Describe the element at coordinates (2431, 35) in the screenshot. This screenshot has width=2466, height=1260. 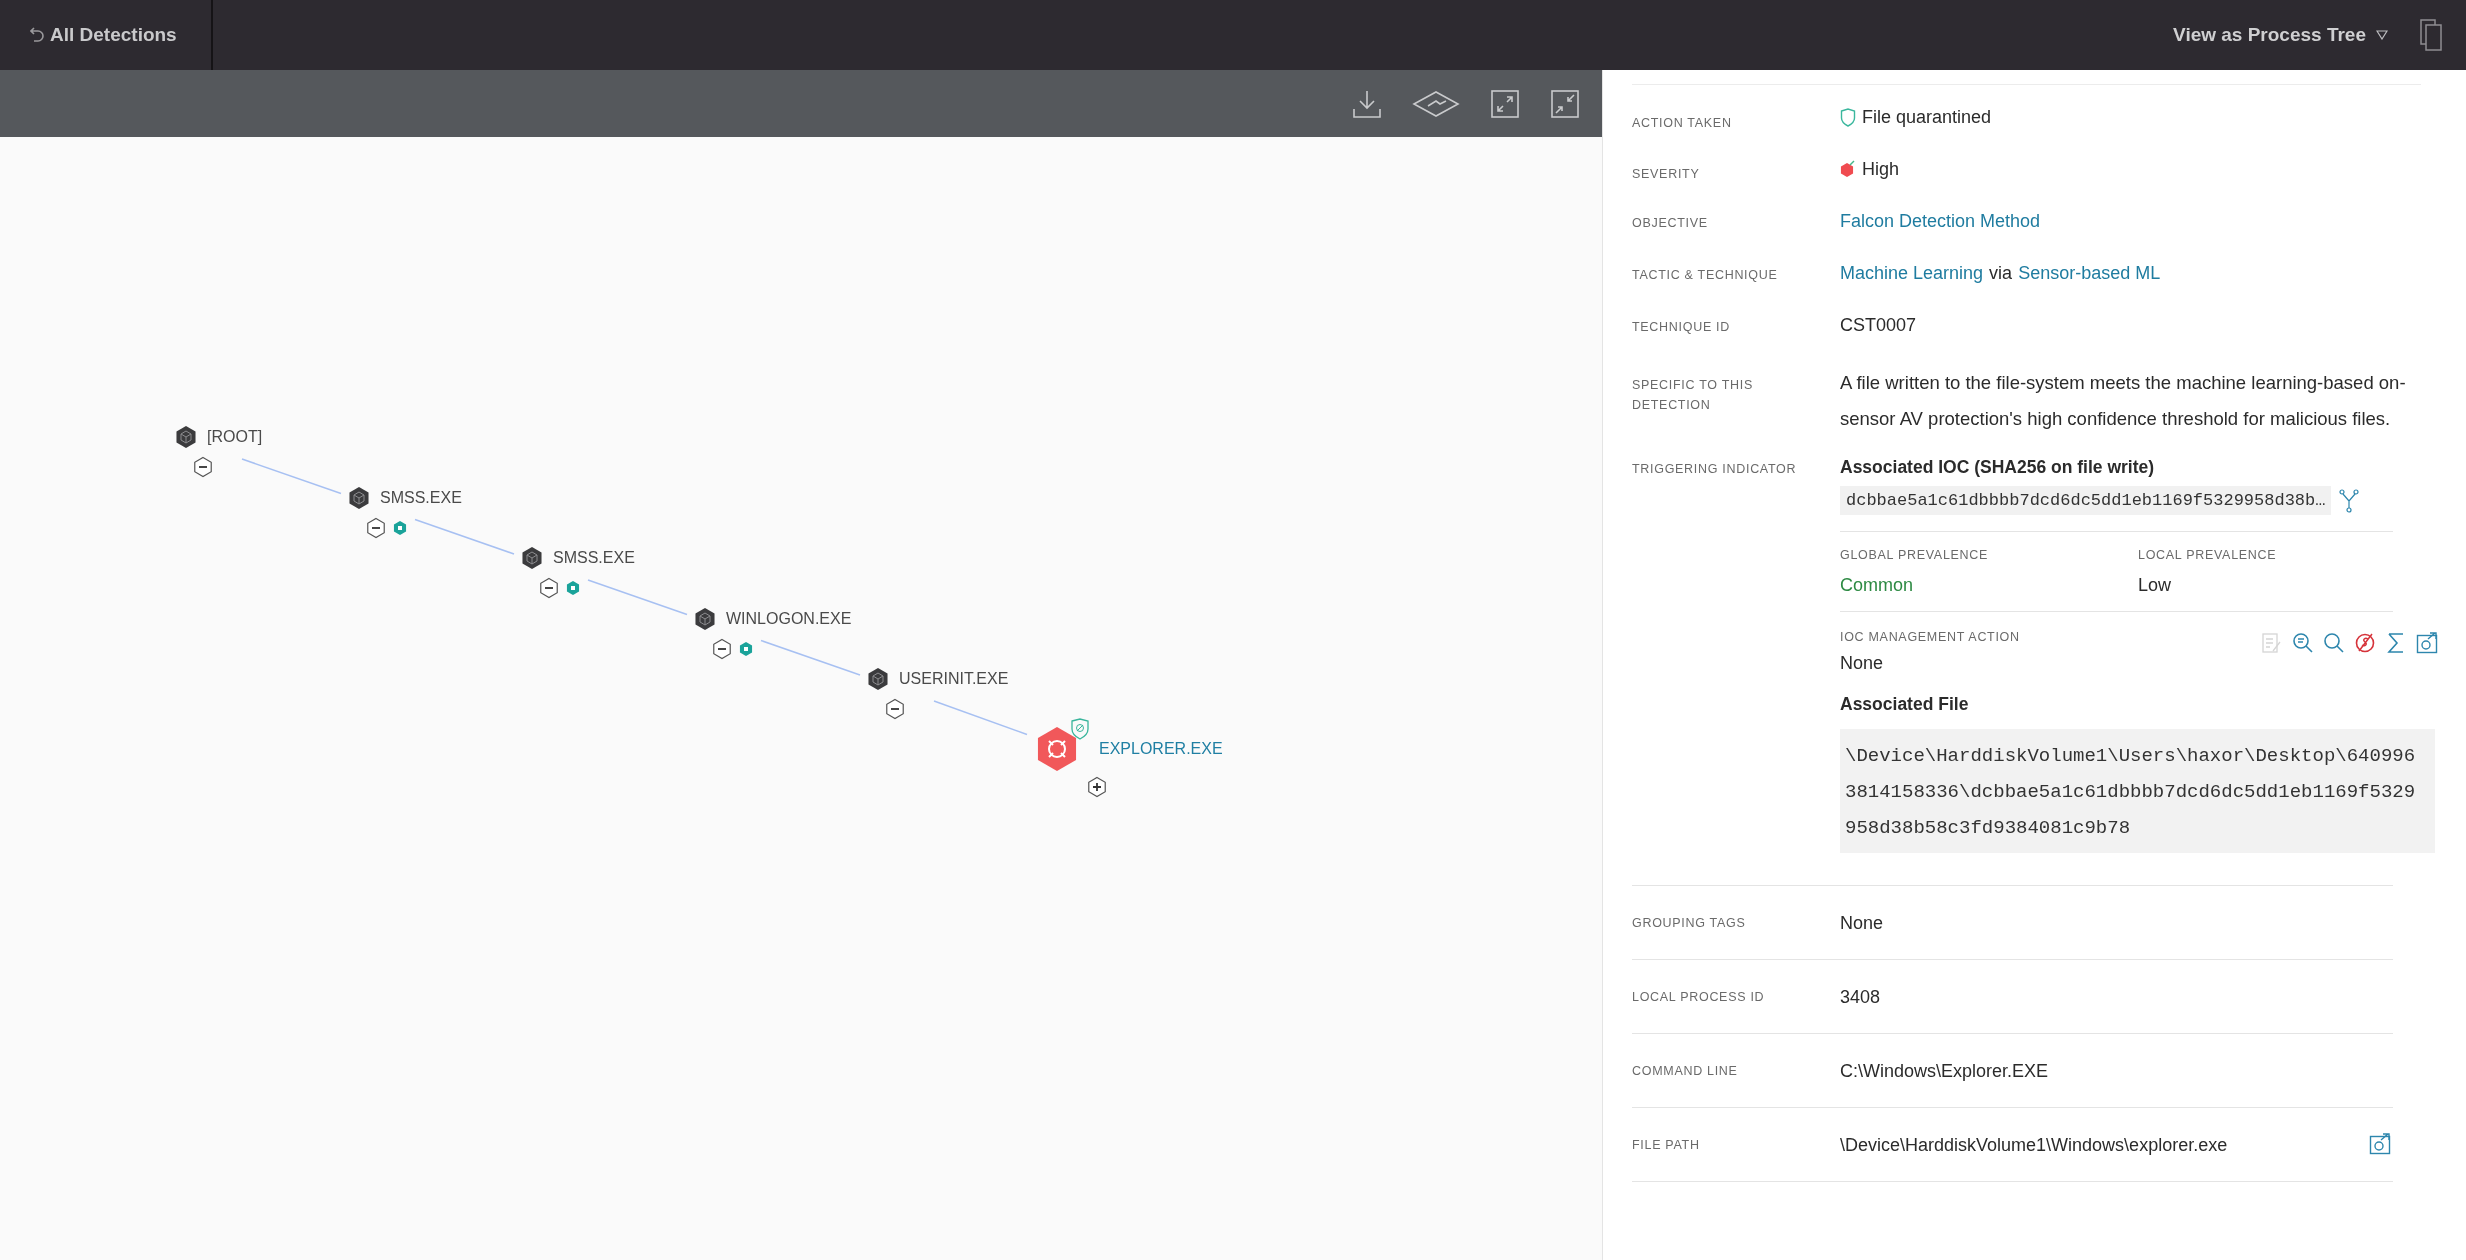
I see `copy-icon` at that location.